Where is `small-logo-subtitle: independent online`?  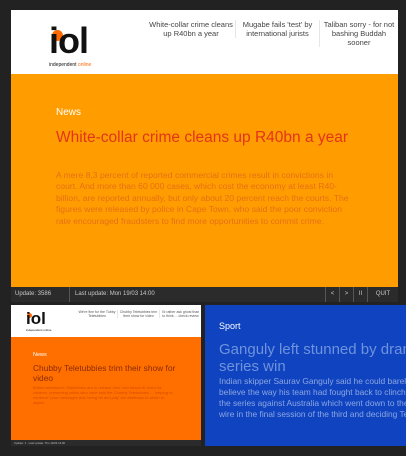 small-logo-subtitle: independent online is located at coordinates (39, 330).